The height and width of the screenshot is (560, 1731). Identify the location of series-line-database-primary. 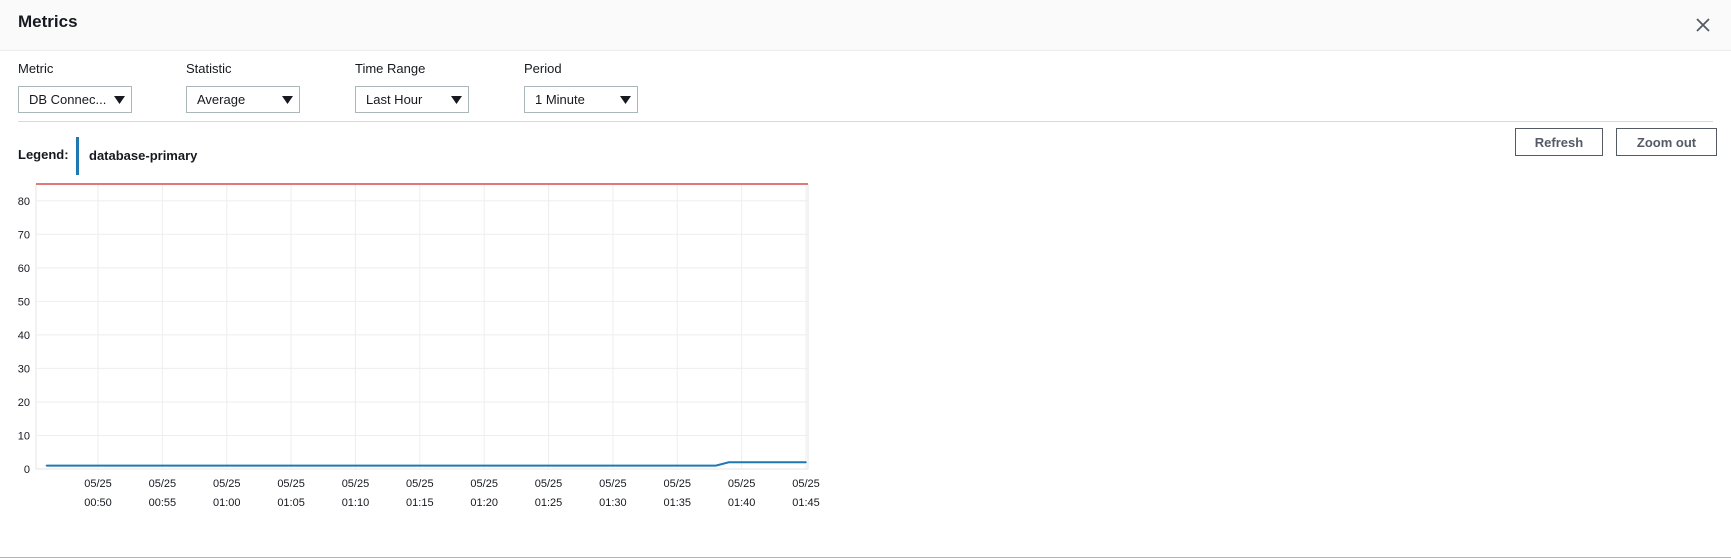
(426, 464).